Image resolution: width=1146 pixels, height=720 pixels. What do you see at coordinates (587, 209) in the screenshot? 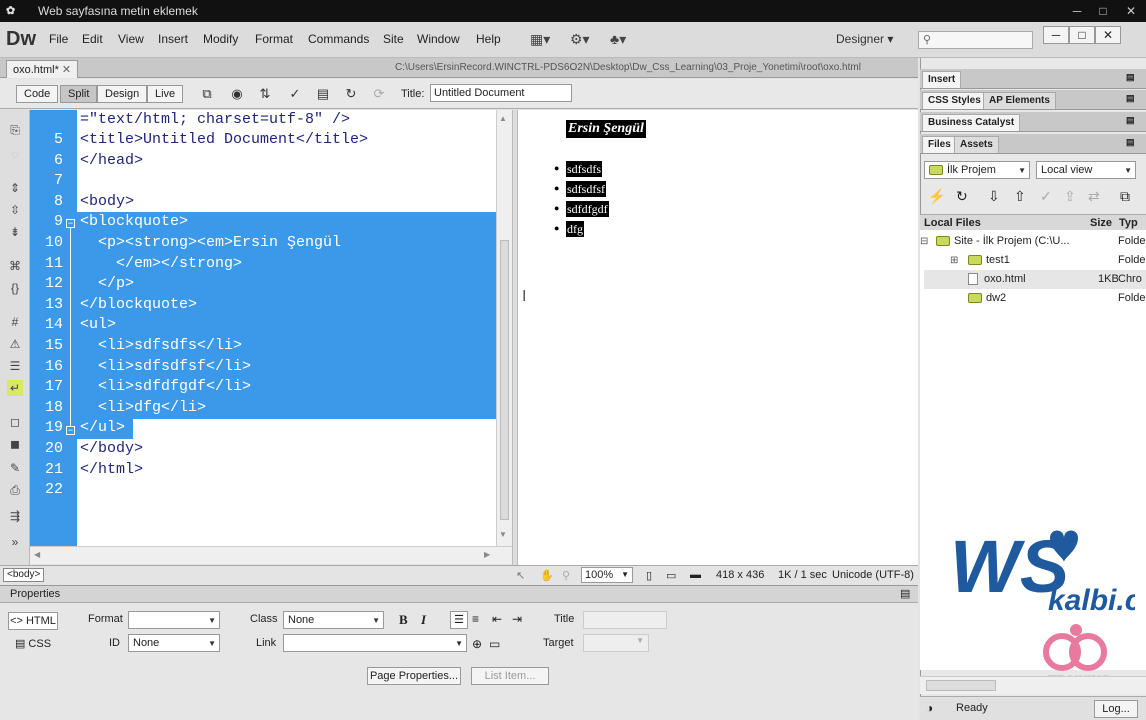
I see `design-list-item: sdfdfgdf` at bounding box center [587, 209].